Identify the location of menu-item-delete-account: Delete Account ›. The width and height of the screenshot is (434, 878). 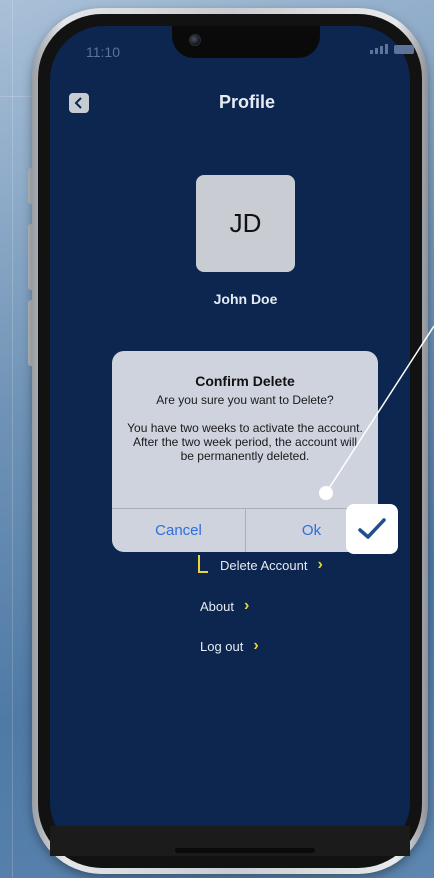
(271, 565).